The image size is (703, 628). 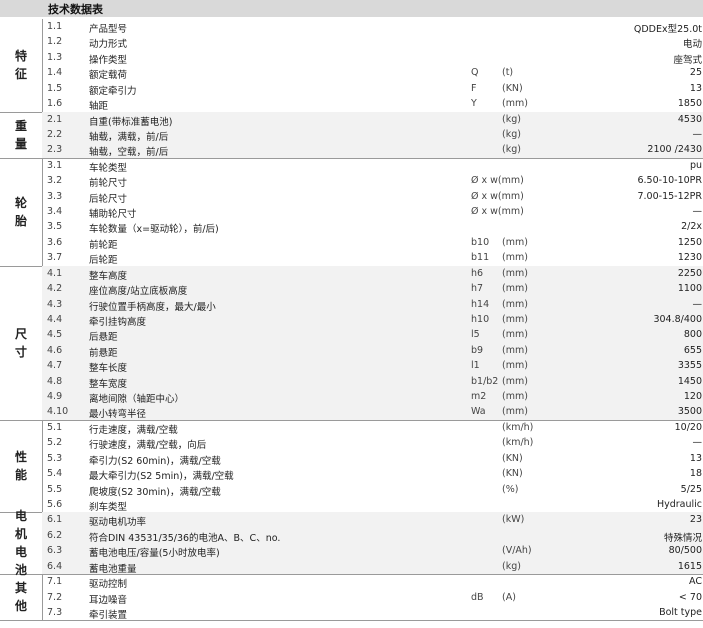 What do you see at coordinates (55, 397) in the screenshot?
I see `row-number: 4.9` at bounding box center [55, 397].